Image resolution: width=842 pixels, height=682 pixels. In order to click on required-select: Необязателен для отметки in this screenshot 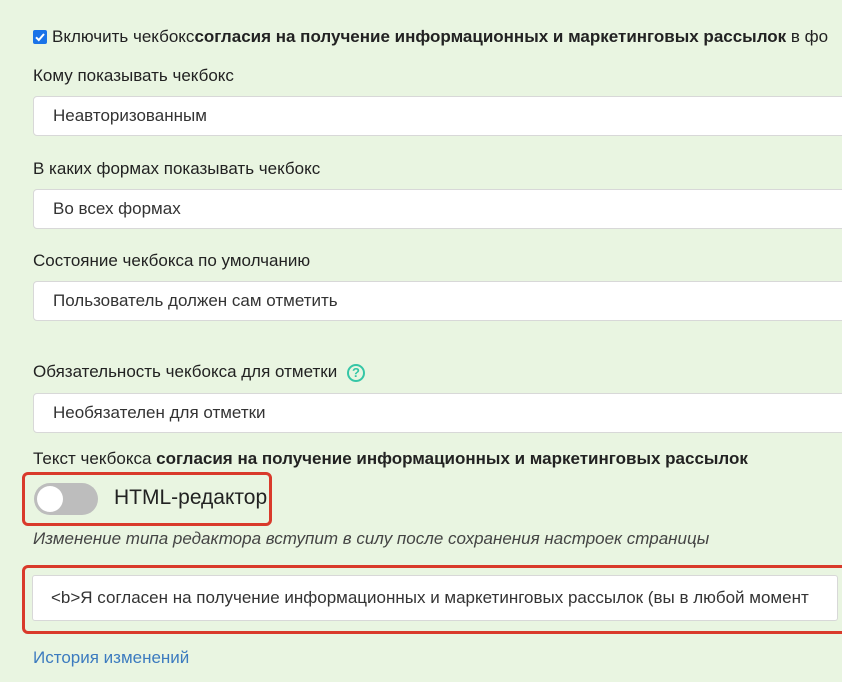, I will do `click(437, 413)`.